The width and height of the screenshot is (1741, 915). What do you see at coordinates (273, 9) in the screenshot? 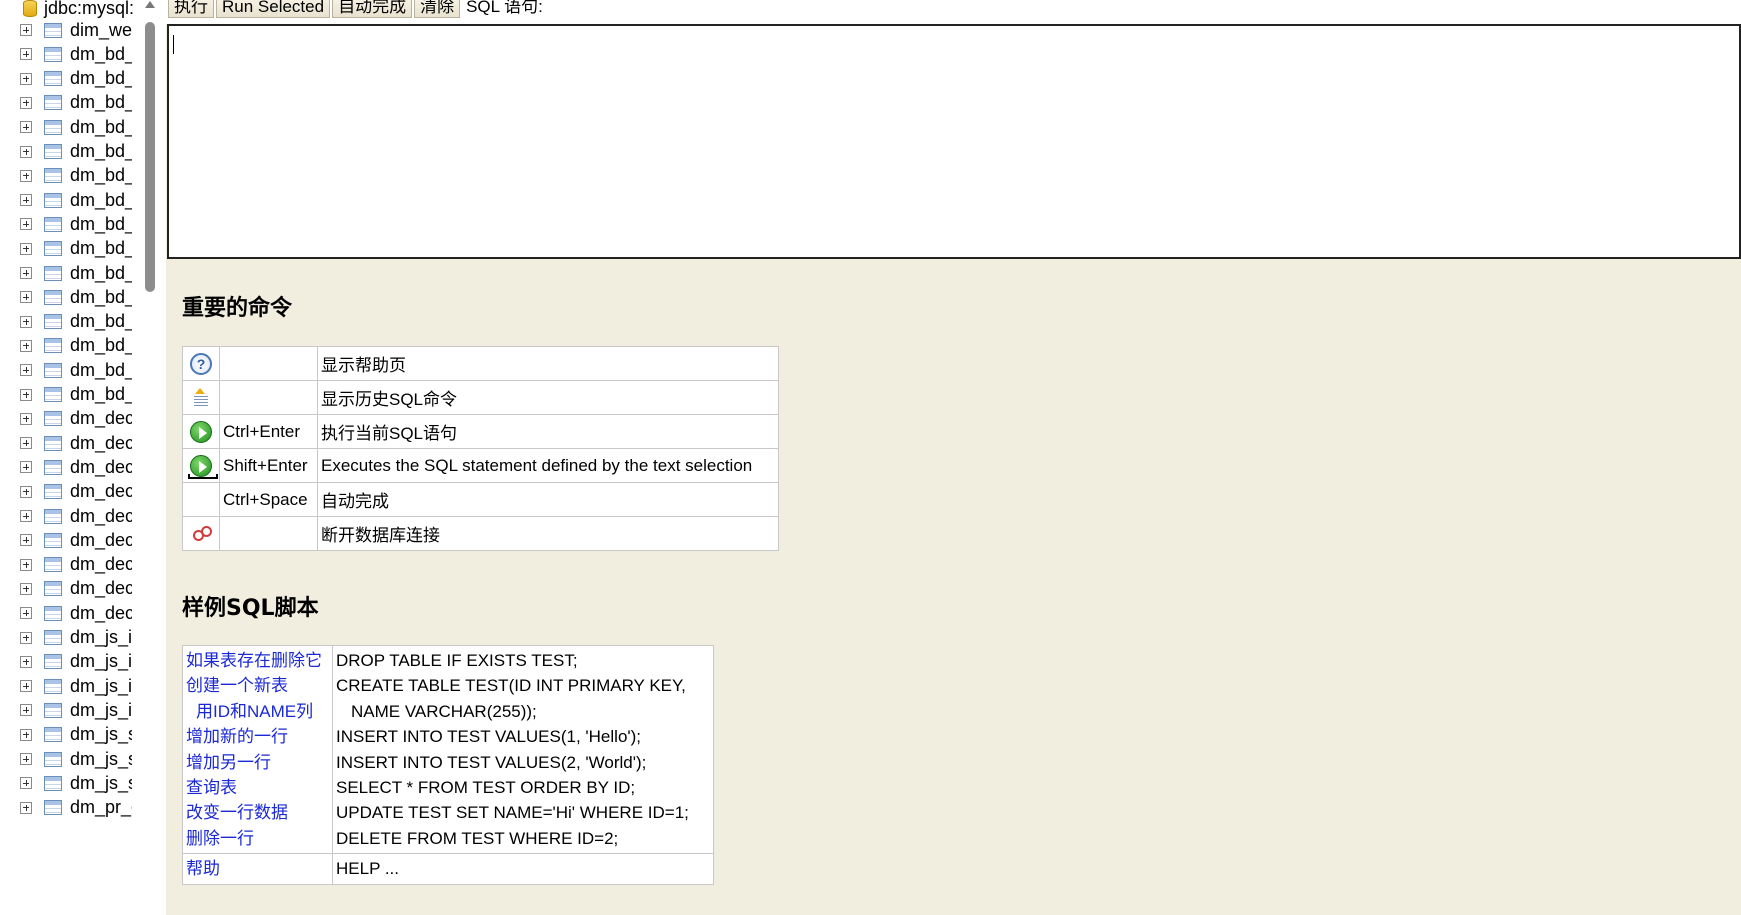
I see `run-selected-button: Run Selected` at bounding box center [273, 9].